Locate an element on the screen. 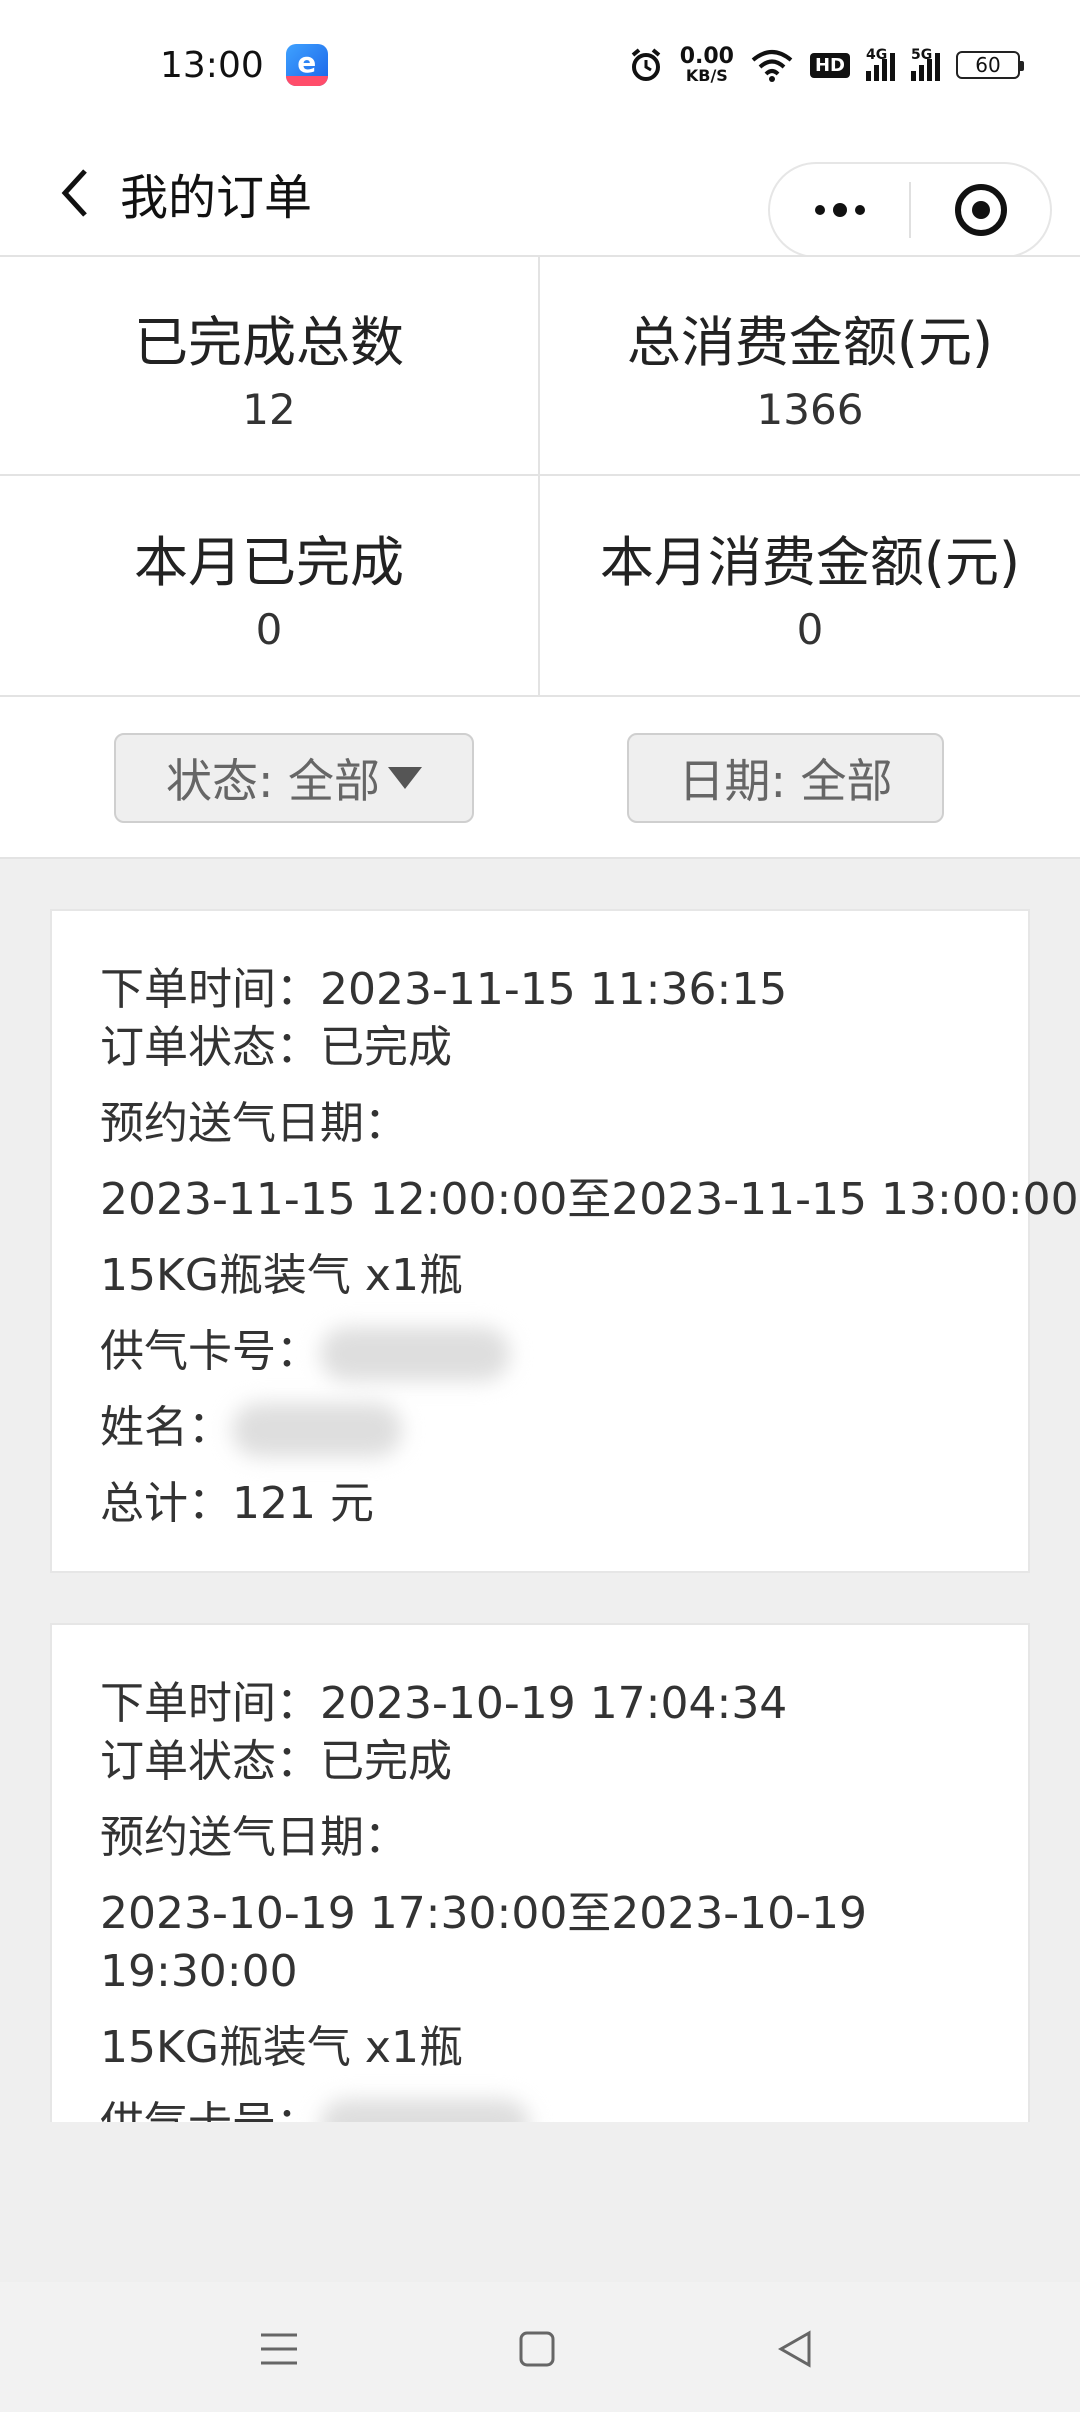 The width and height of the screenshot is (1080, 2412). target-icon is located at coordinates (980, 210).